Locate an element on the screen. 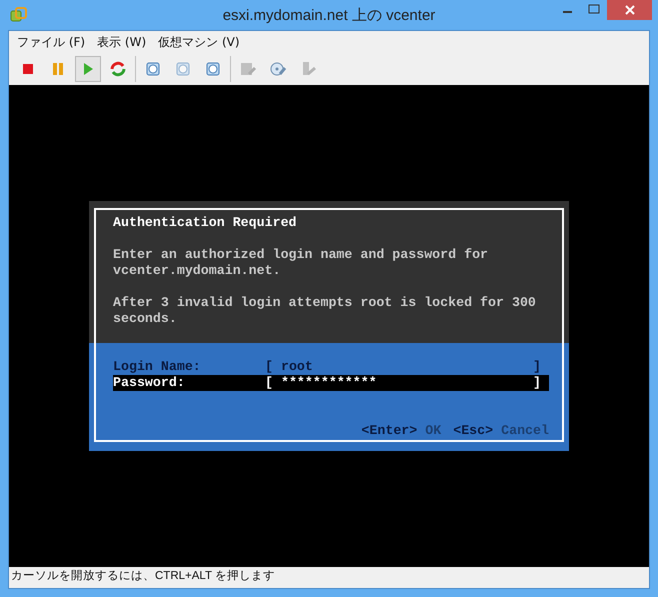 The image size is (658, 597). dialog-message: Enter an authorized login name and password for vcenter.mydomain.net. is located at coordinates (301, 263).